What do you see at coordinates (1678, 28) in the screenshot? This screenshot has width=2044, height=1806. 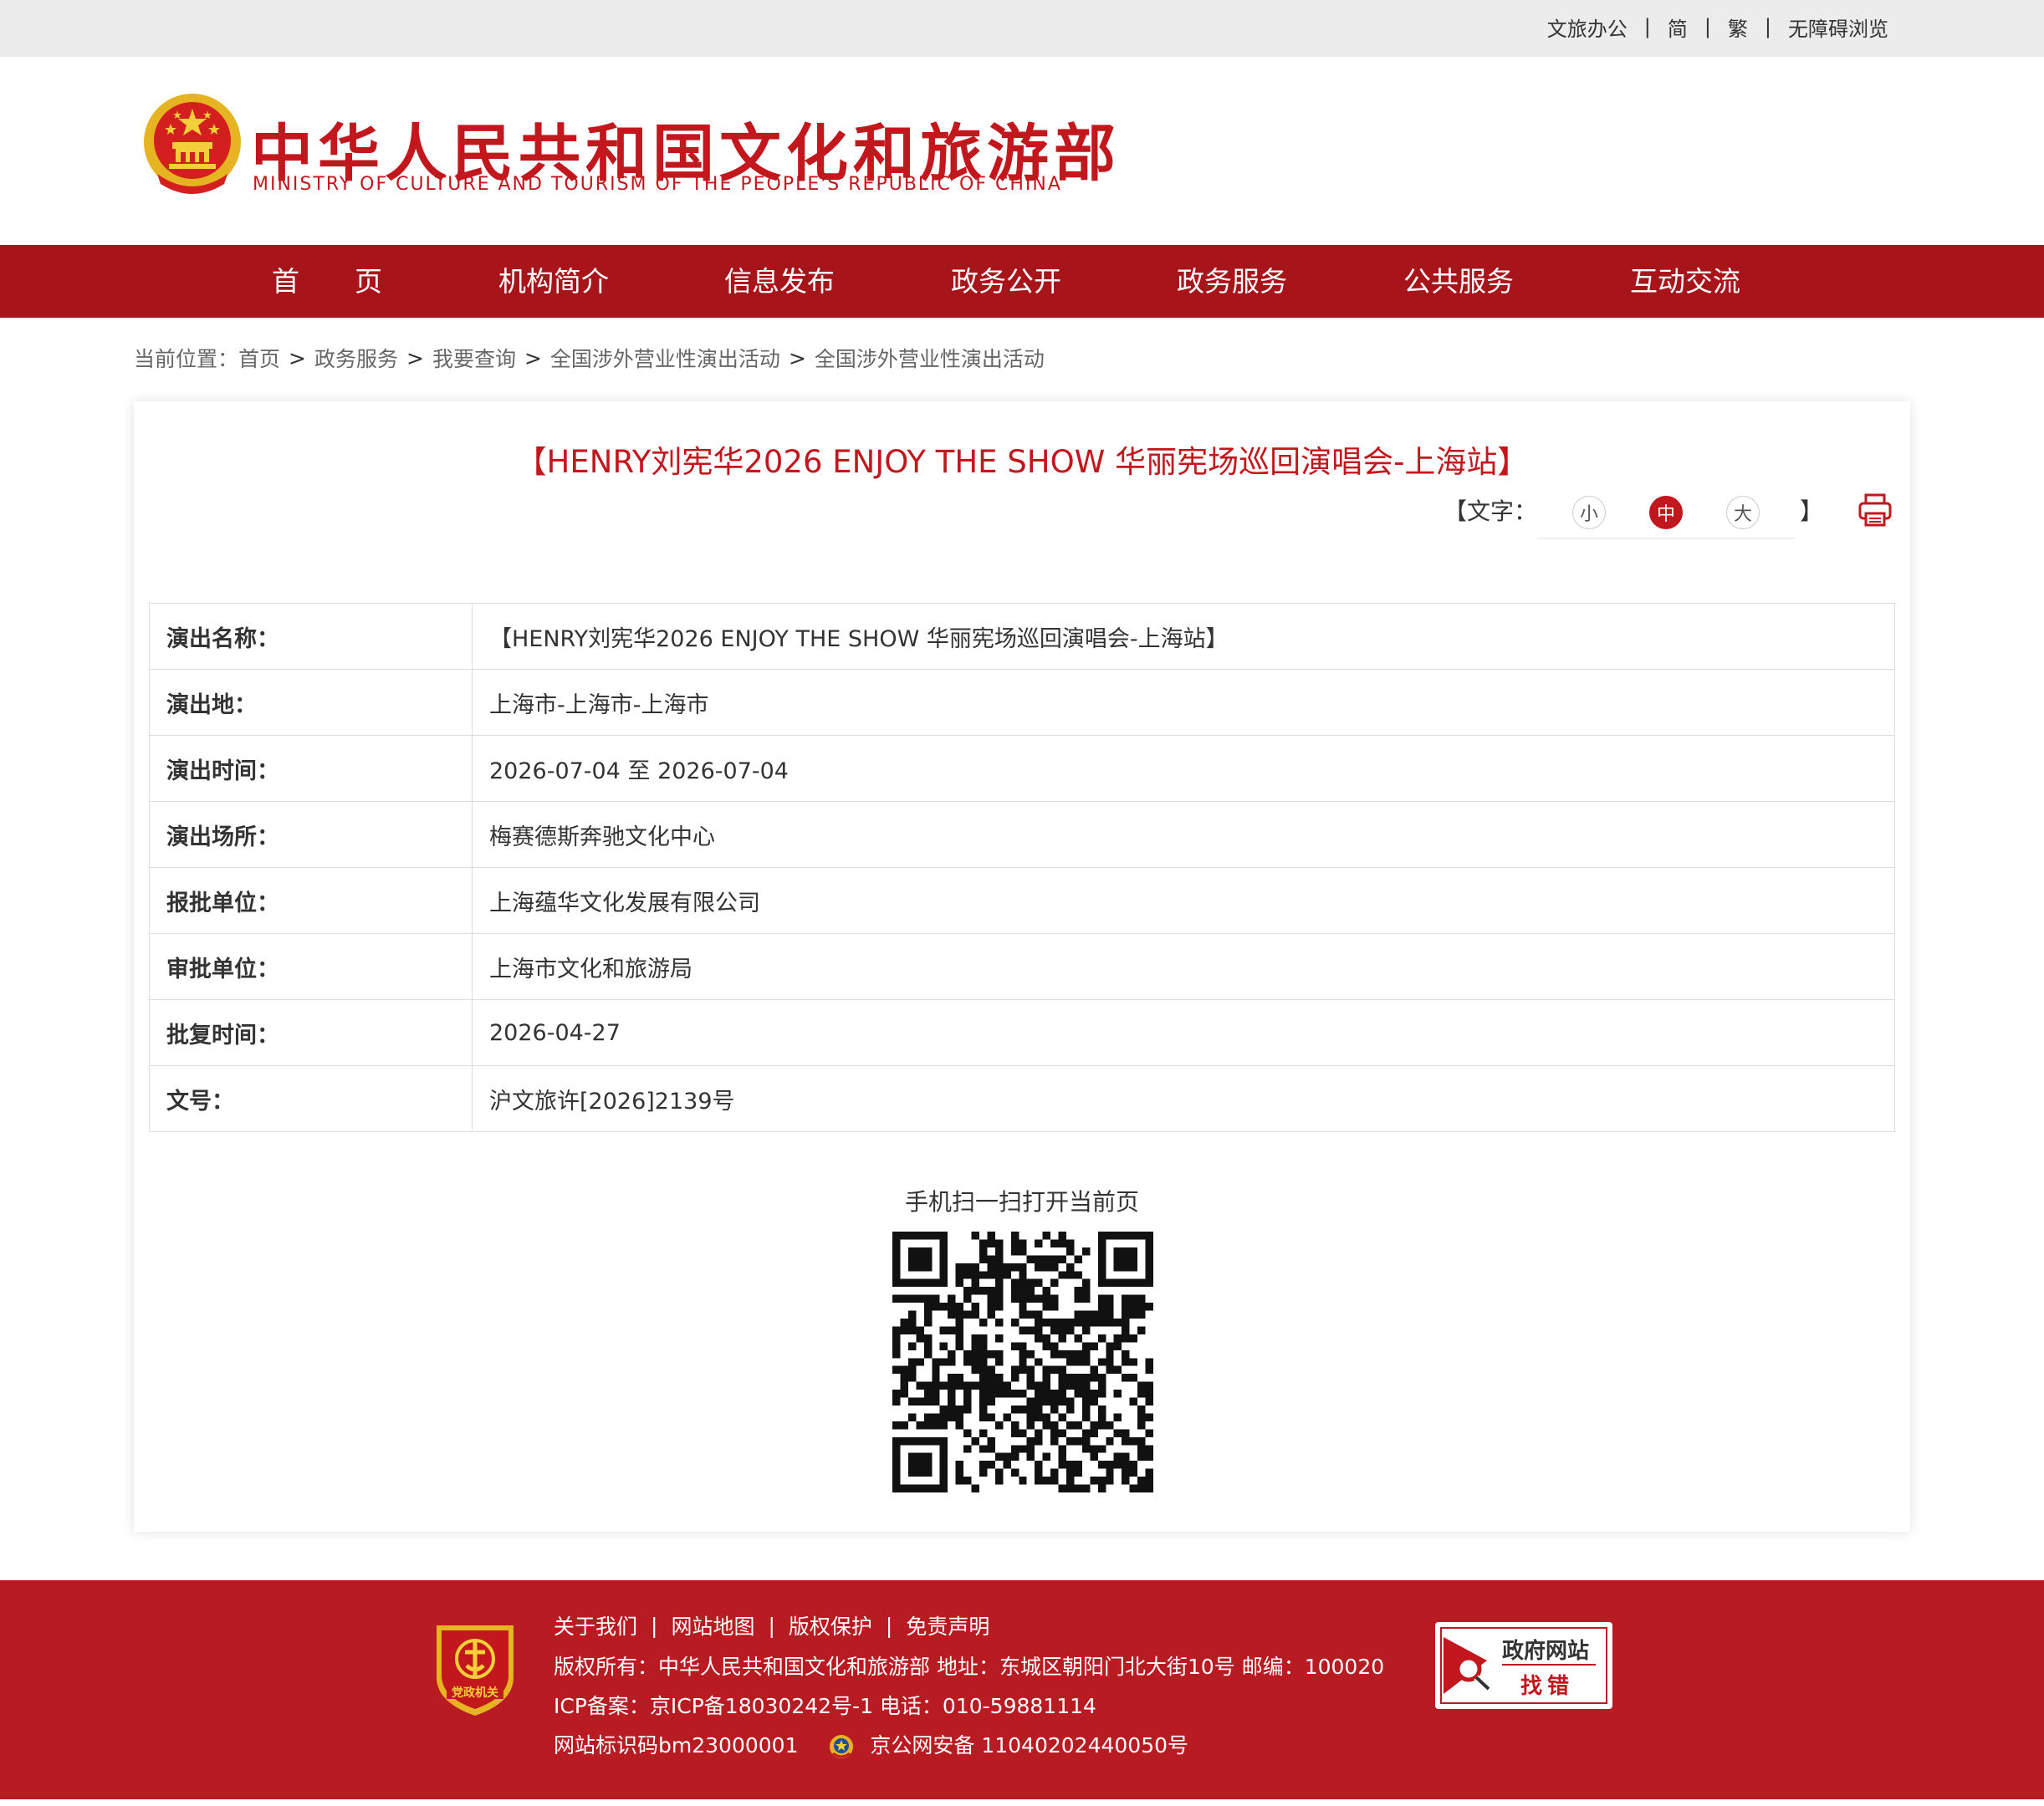 I see `simplified-chinese-link: 简` at bounding box center [1678, 28].